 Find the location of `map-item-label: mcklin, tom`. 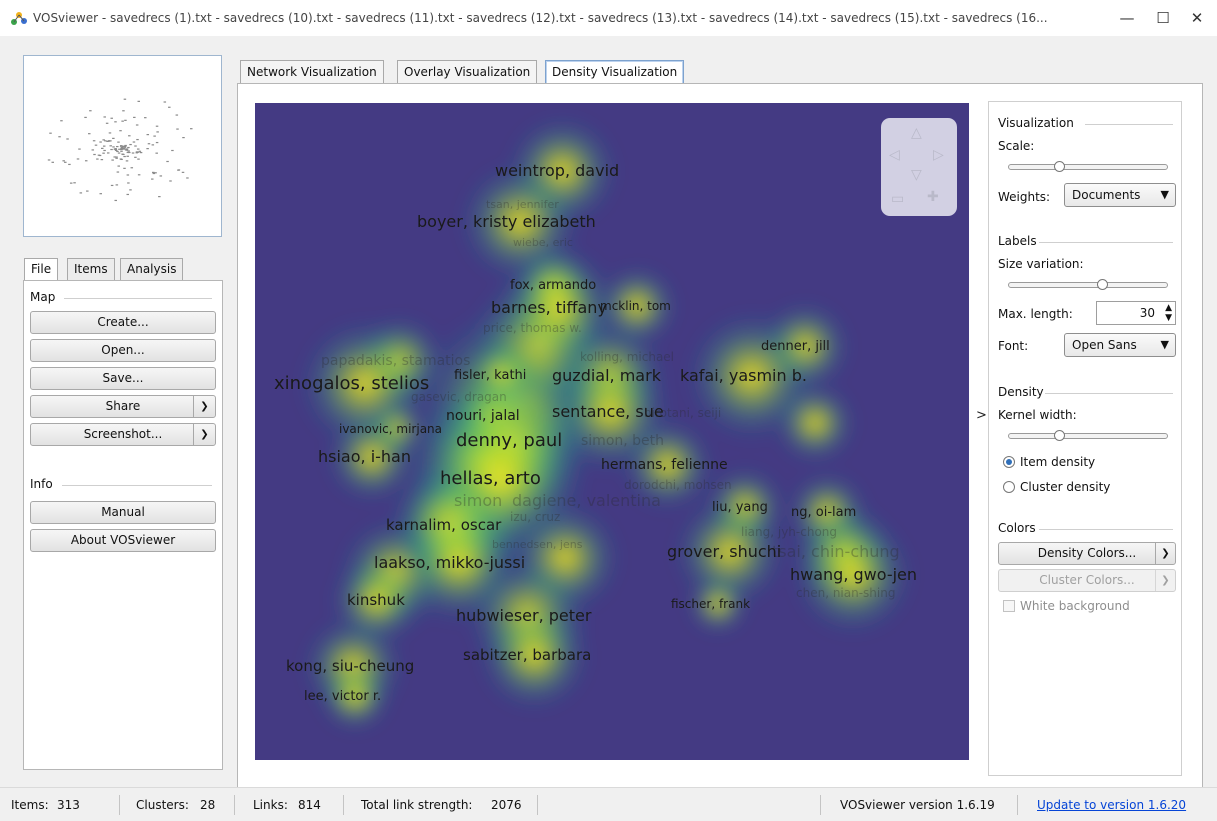

map-item-label: mcklin, tom is located at coordinates (635, 306).